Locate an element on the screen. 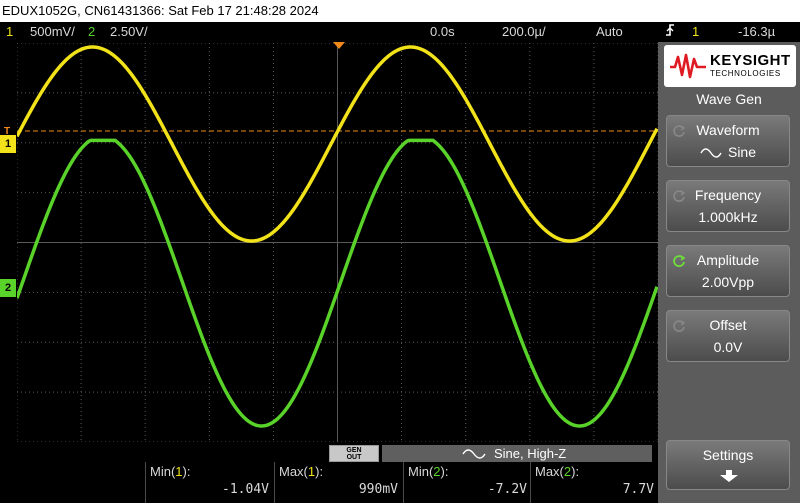 This screenshot has width=800, height=503. offset-value: 0.0V is located at coordinates (728, 347).